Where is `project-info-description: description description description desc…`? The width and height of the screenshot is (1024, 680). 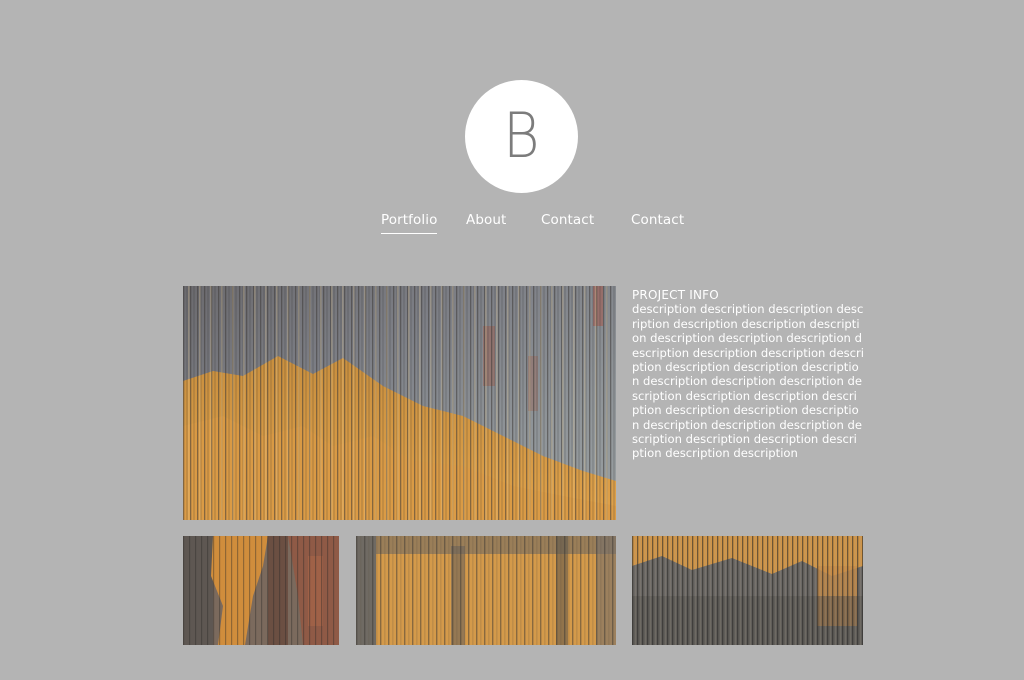 project-info-description: description description description desc… is located at coordinates (748, 381).